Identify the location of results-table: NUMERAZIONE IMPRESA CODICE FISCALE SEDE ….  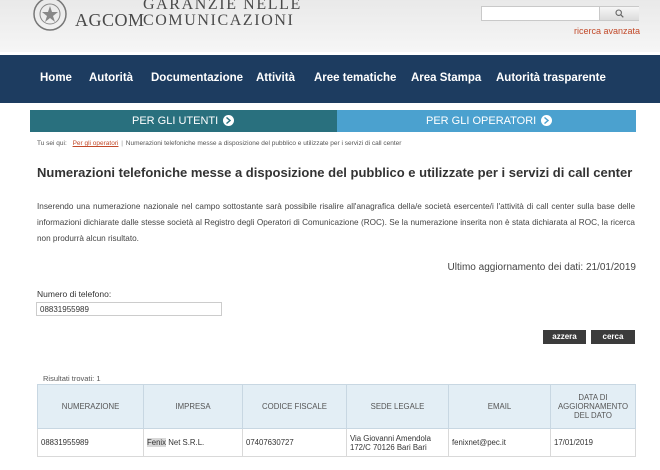
(336, 420).